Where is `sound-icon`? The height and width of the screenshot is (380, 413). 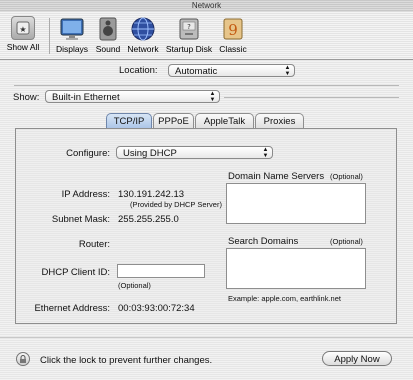 sound-icon is located at coordinates (108, 29).